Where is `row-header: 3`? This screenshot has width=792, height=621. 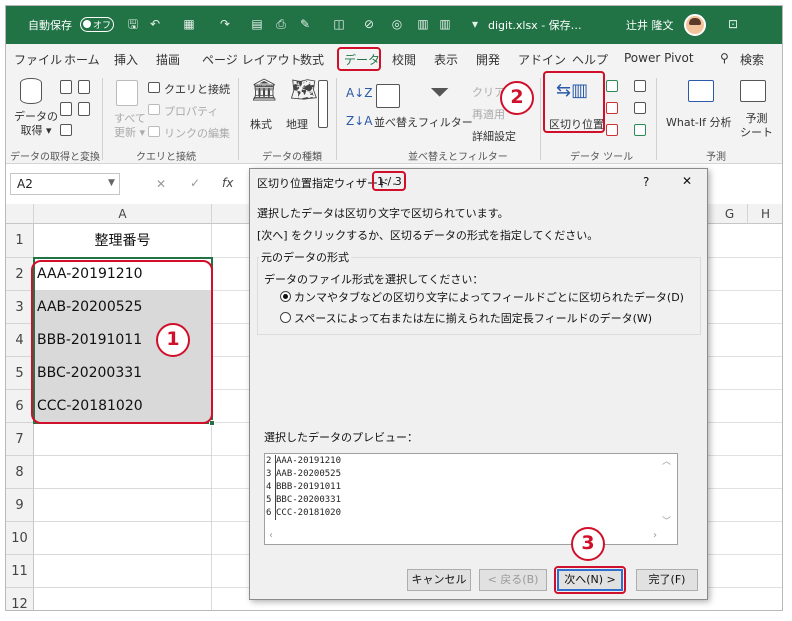 row-header: 3 is located at coordinates (20, 307).